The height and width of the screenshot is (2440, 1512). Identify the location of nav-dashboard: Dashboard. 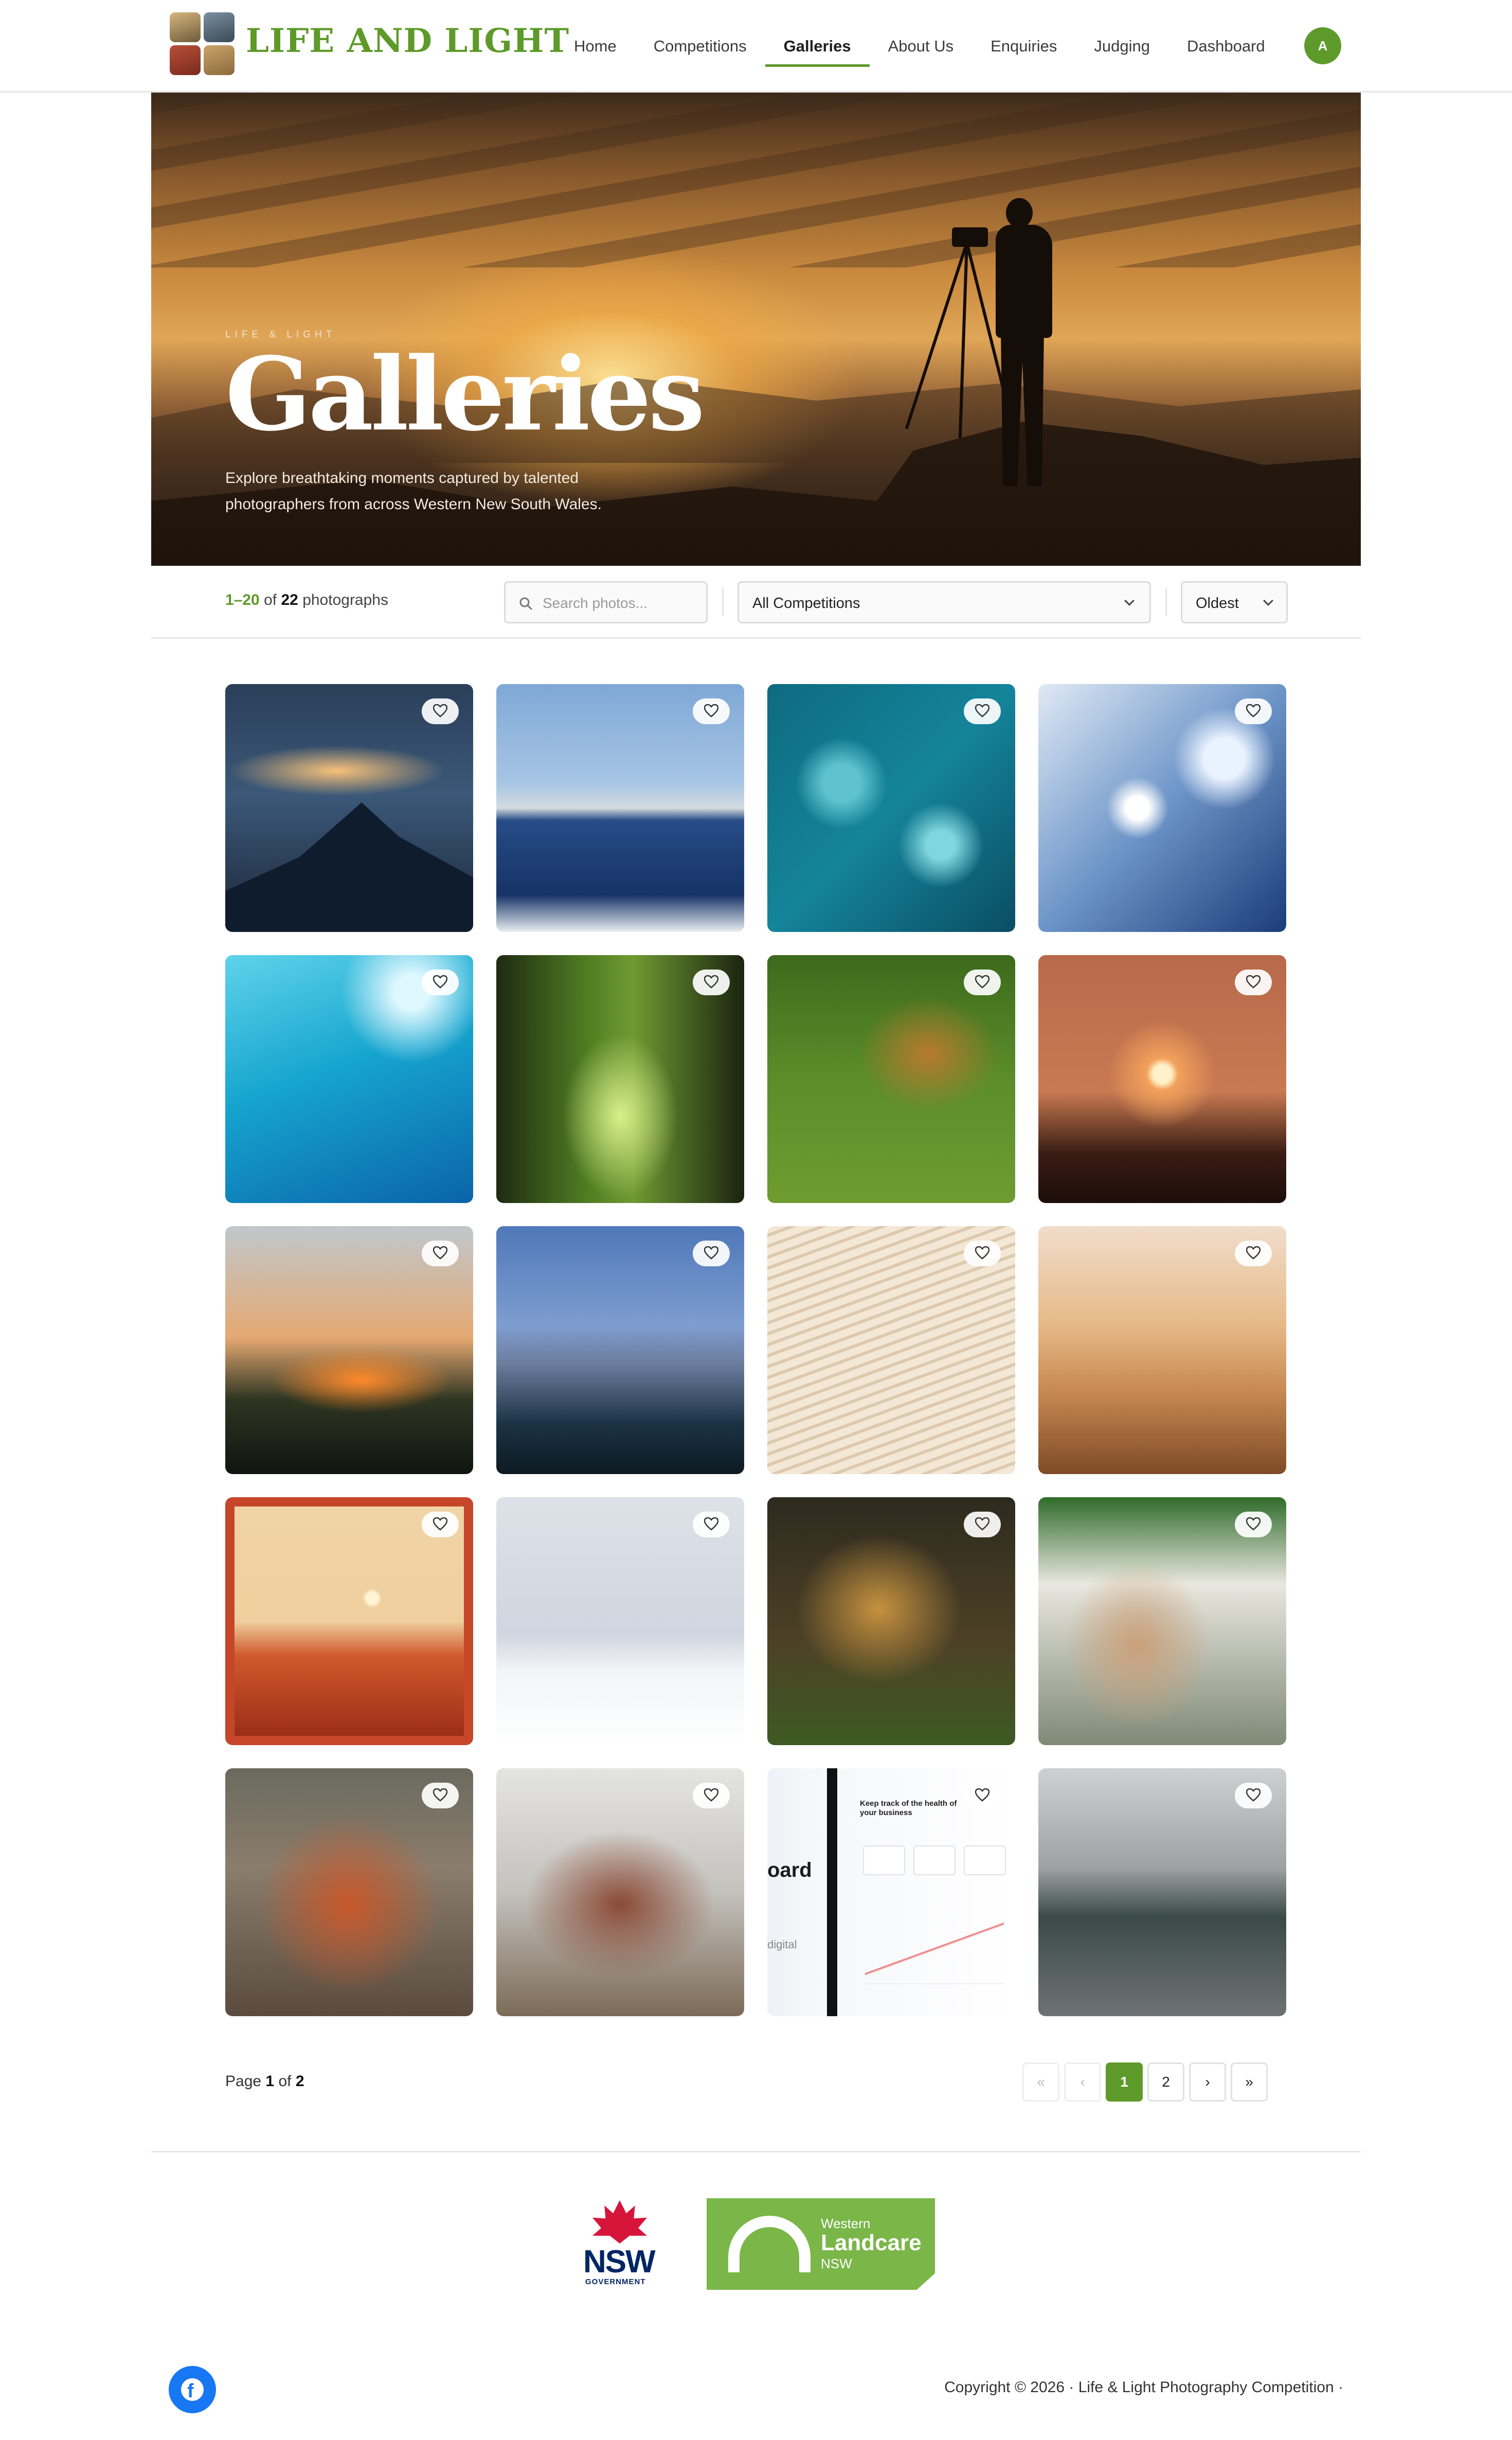
(1226, 46).